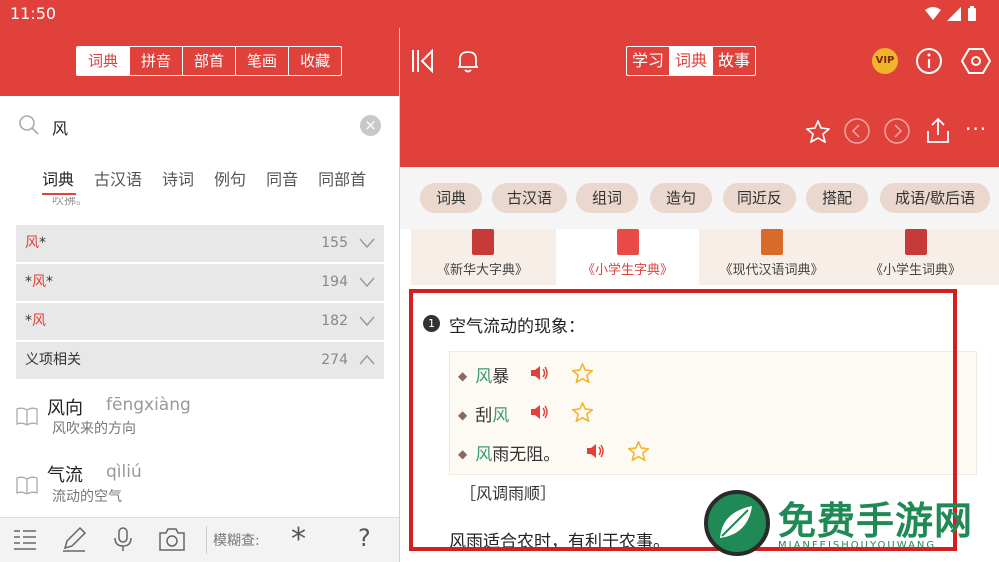 The image size is (999, 562). What do you see at coordinates (104, 61) in the screenshot?
I see `tab-dictionary: 词典` at bounding box center [104, 61].